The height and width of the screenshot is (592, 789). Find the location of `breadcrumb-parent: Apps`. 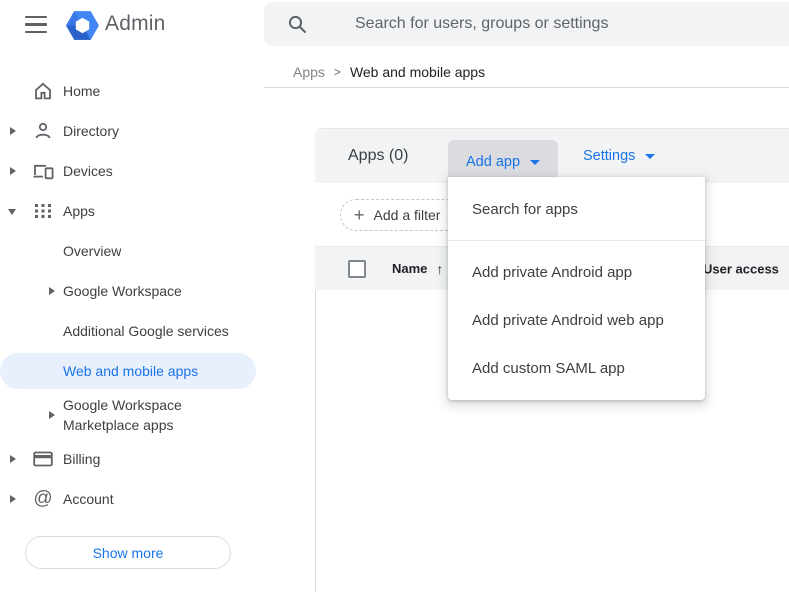

breadcrumb-parent: Apps is located at coordinates (309, 72).